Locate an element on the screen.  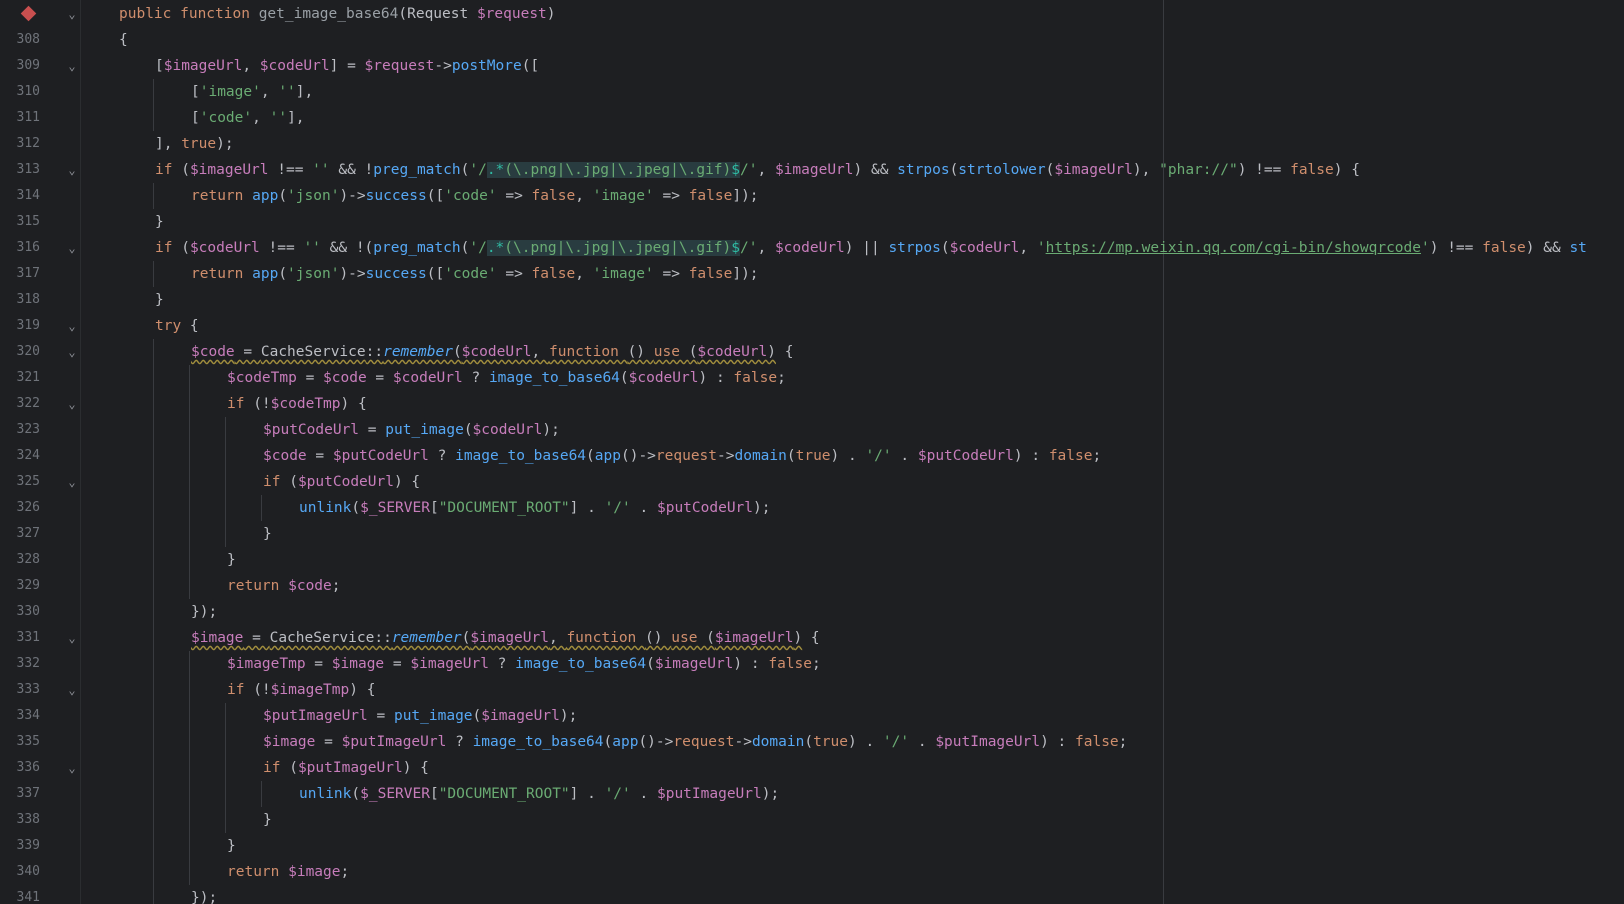
code-line: 319 ⌄ try { is located at coordinates (812, 326).